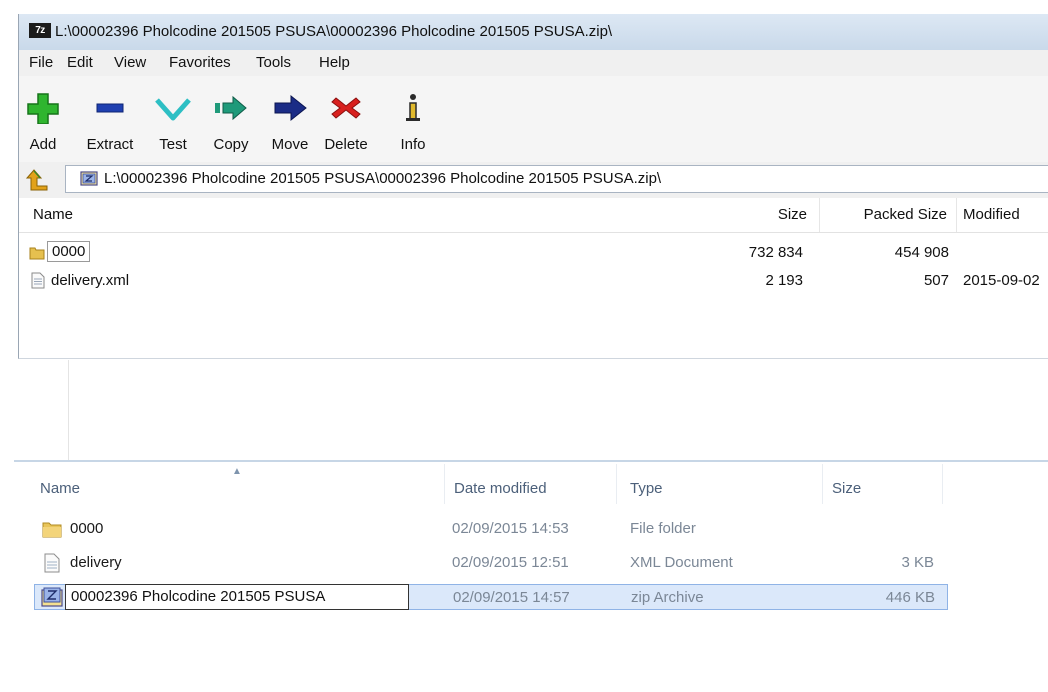 This screenshot has width=1048, height=692. I want to click on test-icon, so click(173, 109).